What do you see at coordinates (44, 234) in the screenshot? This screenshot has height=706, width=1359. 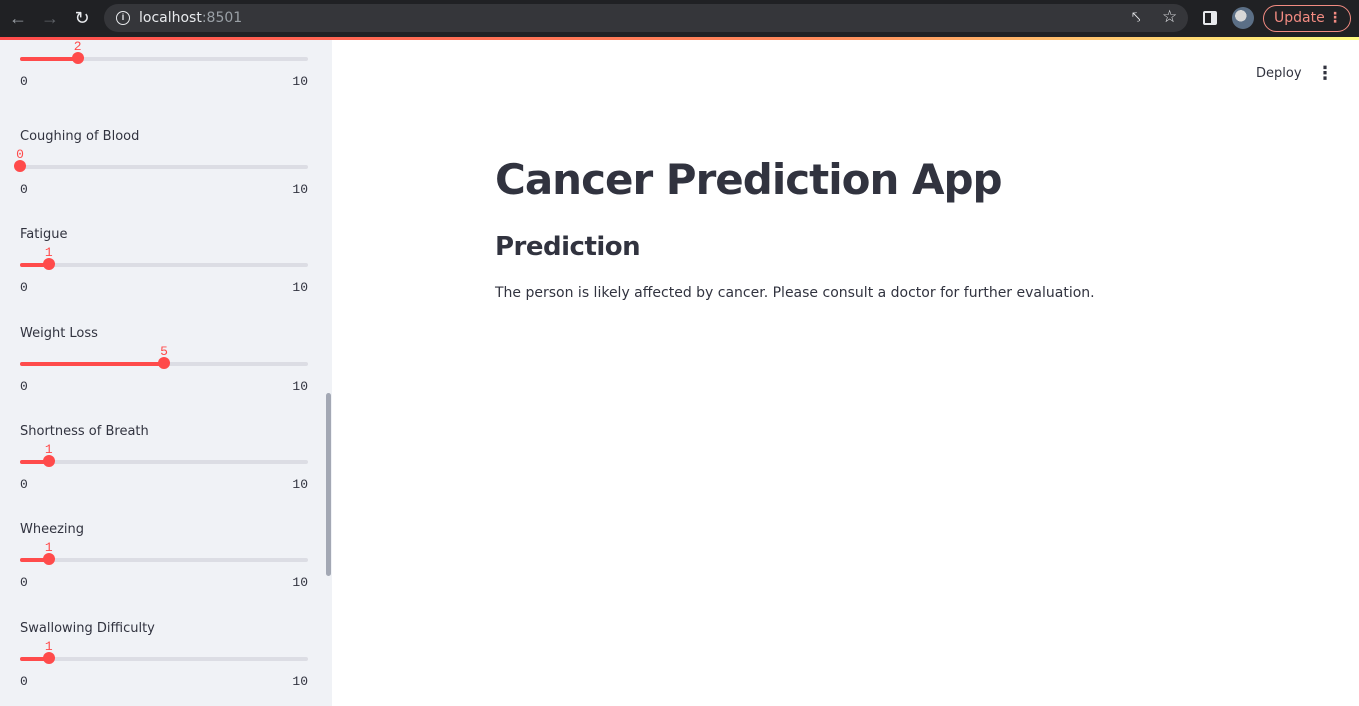 I see `slider-label: Fatigue` at bounding box center [44, 234].